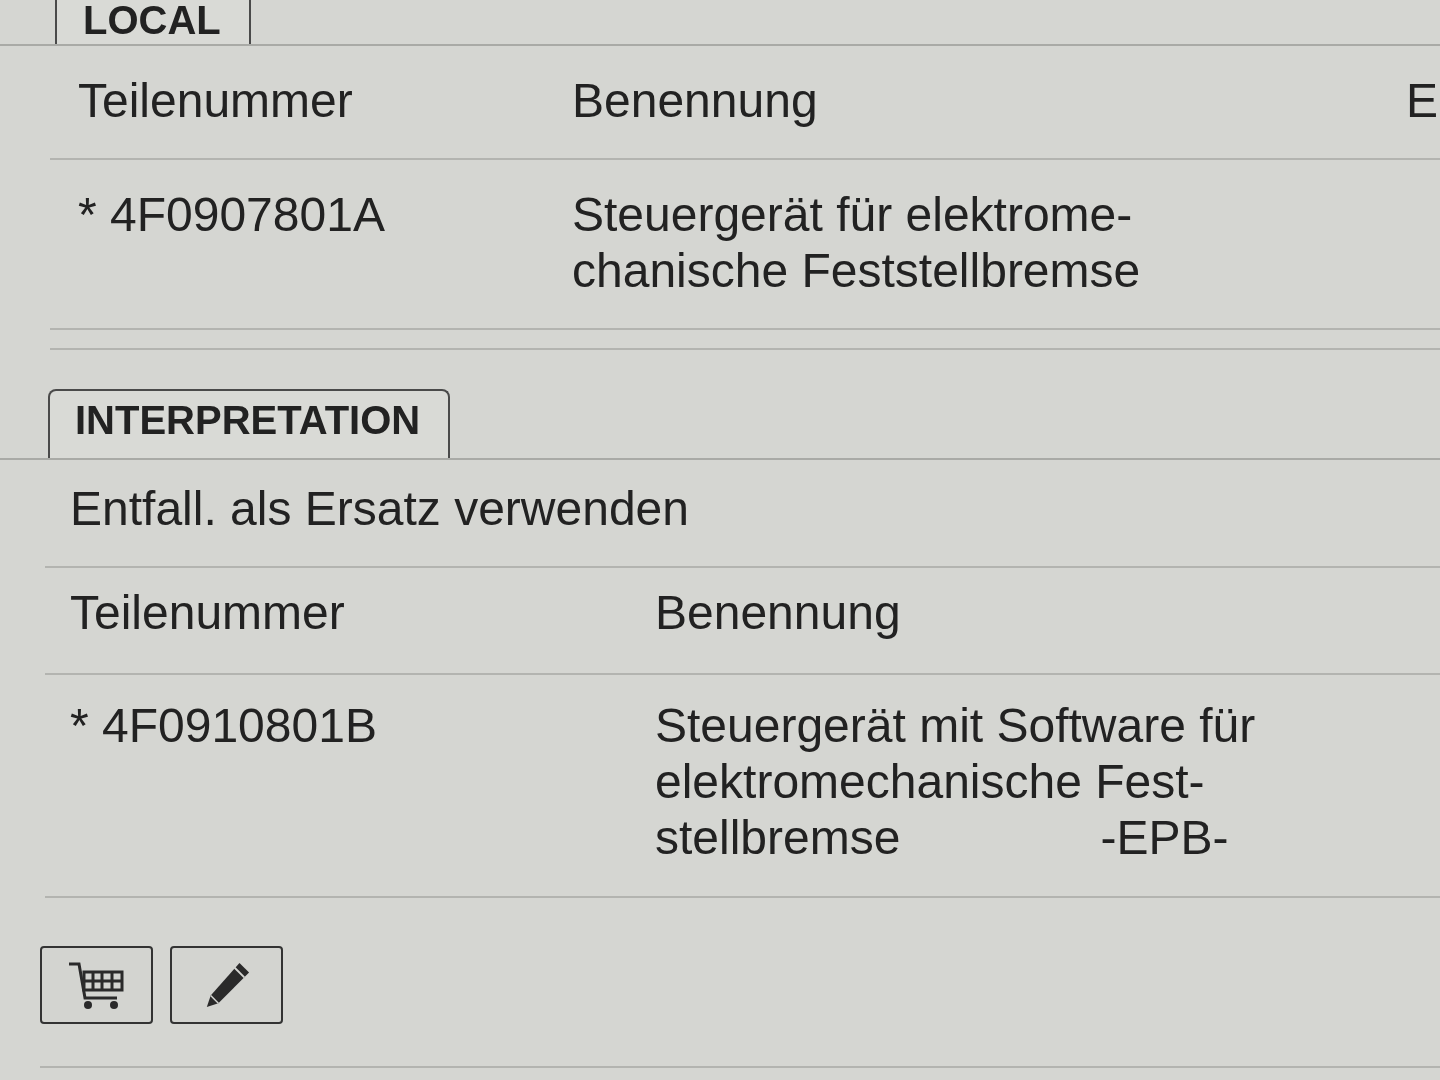 Image resolution: width=1440 pixels, height=1080 pixels. What do you see at coordinates (249, 423) in the screenshot?
I see `section-tab: INTERPRETATION` at bounding box center [249, 423].